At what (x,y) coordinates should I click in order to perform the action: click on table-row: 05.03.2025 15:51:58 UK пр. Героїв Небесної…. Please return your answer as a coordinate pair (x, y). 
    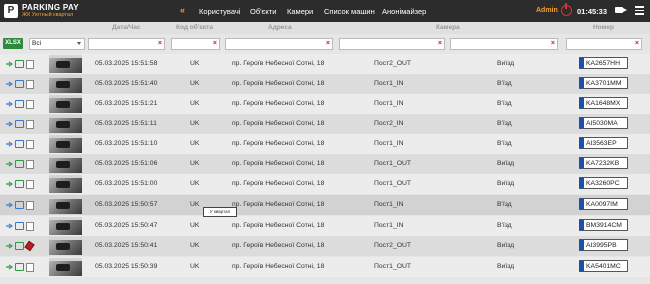
    Looking at the image, I should click on (325, 64).